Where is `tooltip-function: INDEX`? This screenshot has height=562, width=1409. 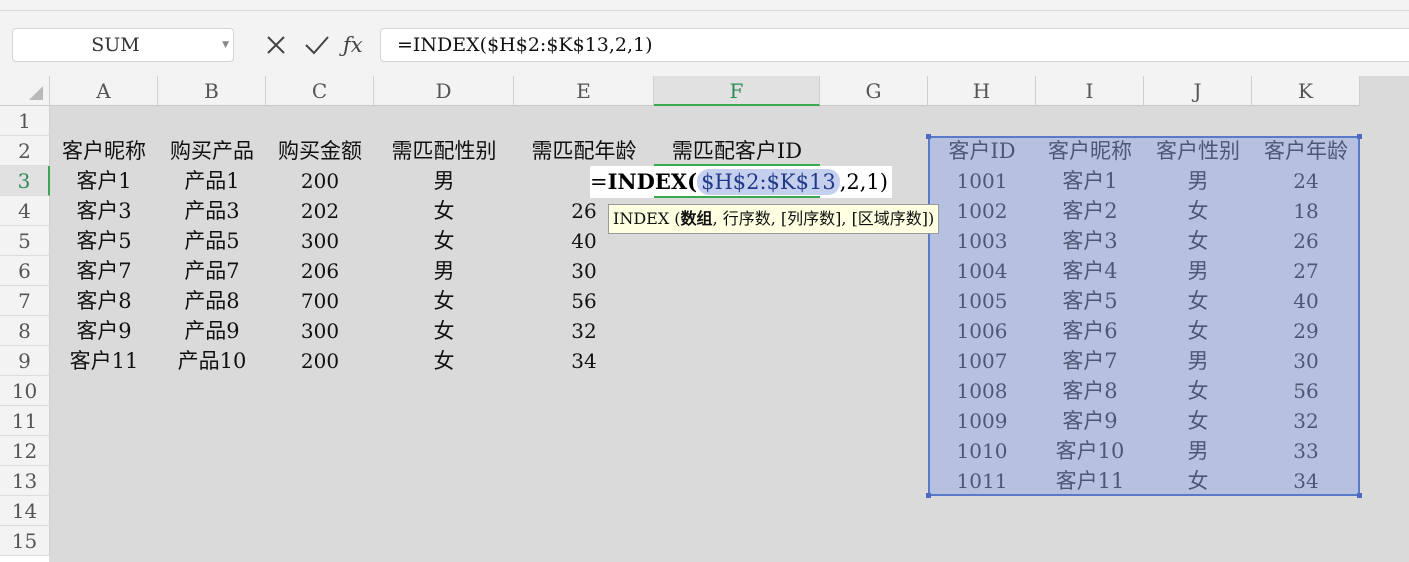
tooltip-function: INDEX is located at coordinates (641, 218).